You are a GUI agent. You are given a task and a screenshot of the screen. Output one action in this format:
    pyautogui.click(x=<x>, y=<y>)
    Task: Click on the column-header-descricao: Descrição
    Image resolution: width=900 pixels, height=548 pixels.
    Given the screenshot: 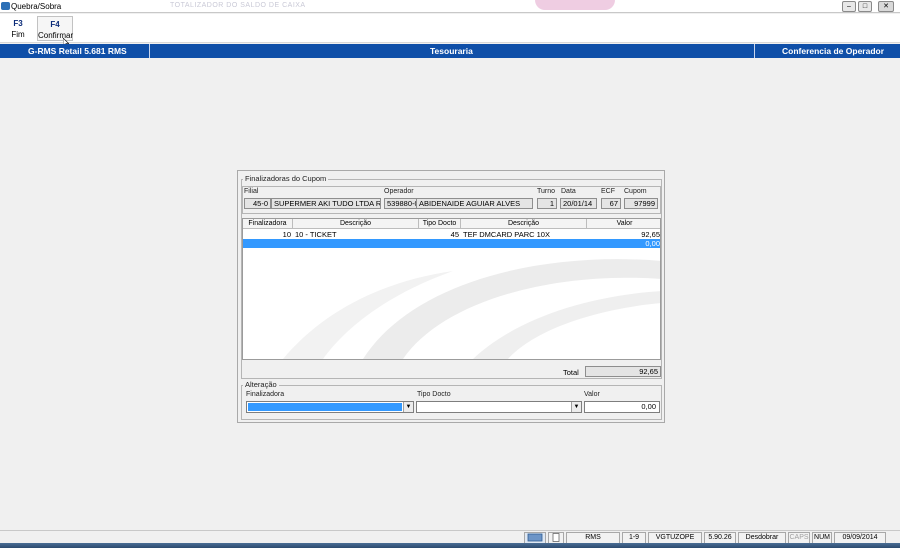 What is the action you would take?
    pyautogui.click(x=356, y=224)
    